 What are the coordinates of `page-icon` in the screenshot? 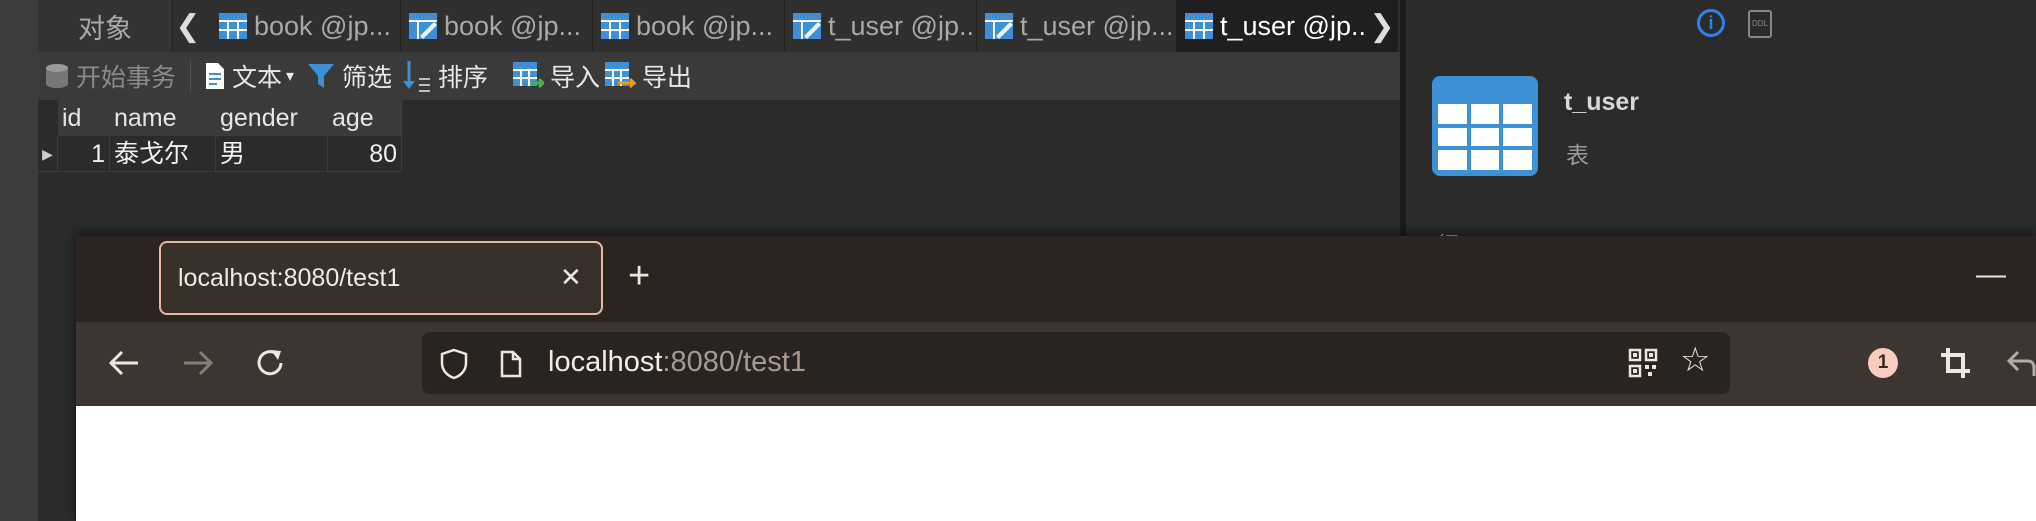 It's located at (511, 364).